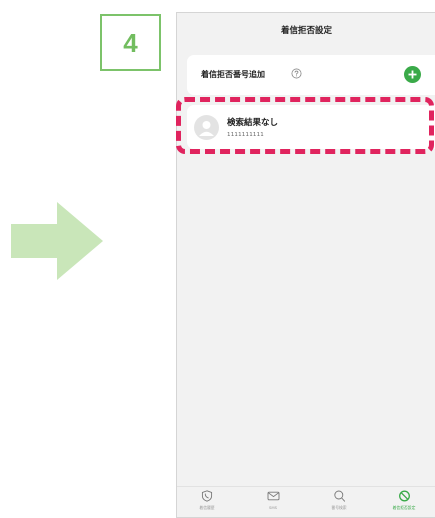 This screenshot has height=518, width=435. Describe the element at coordinates (273, 496) in the screenshot. I see `mail-icon` at that location.